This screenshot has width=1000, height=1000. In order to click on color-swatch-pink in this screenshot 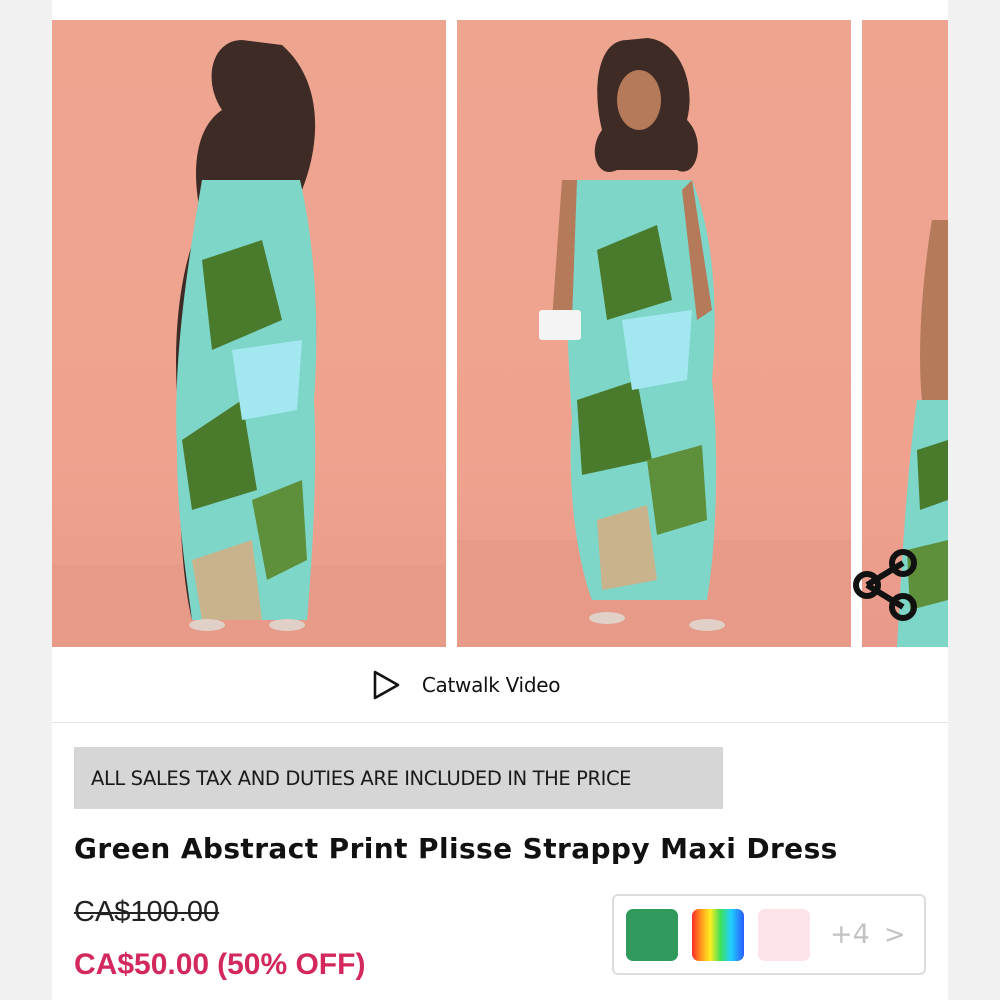, I will do `click(784, 934)`.